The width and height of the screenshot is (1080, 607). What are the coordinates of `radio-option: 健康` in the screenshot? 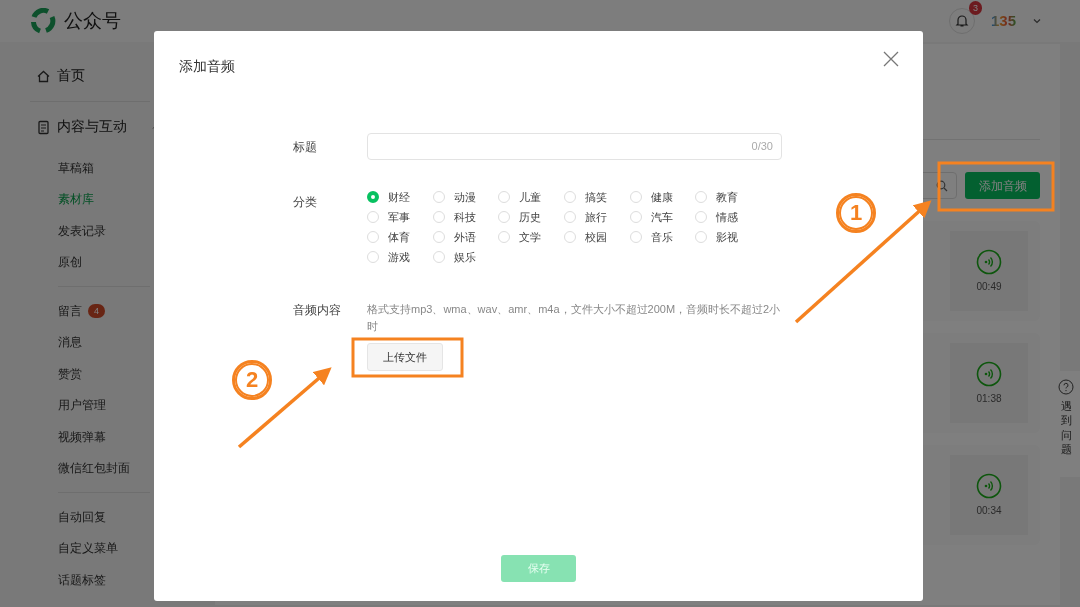 It's located at (662, 197).